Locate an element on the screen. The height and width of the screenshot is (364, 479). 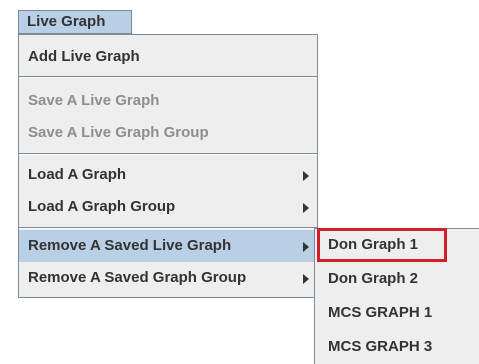
menu-bar: Live Graph is located at coordinates (239, 17).